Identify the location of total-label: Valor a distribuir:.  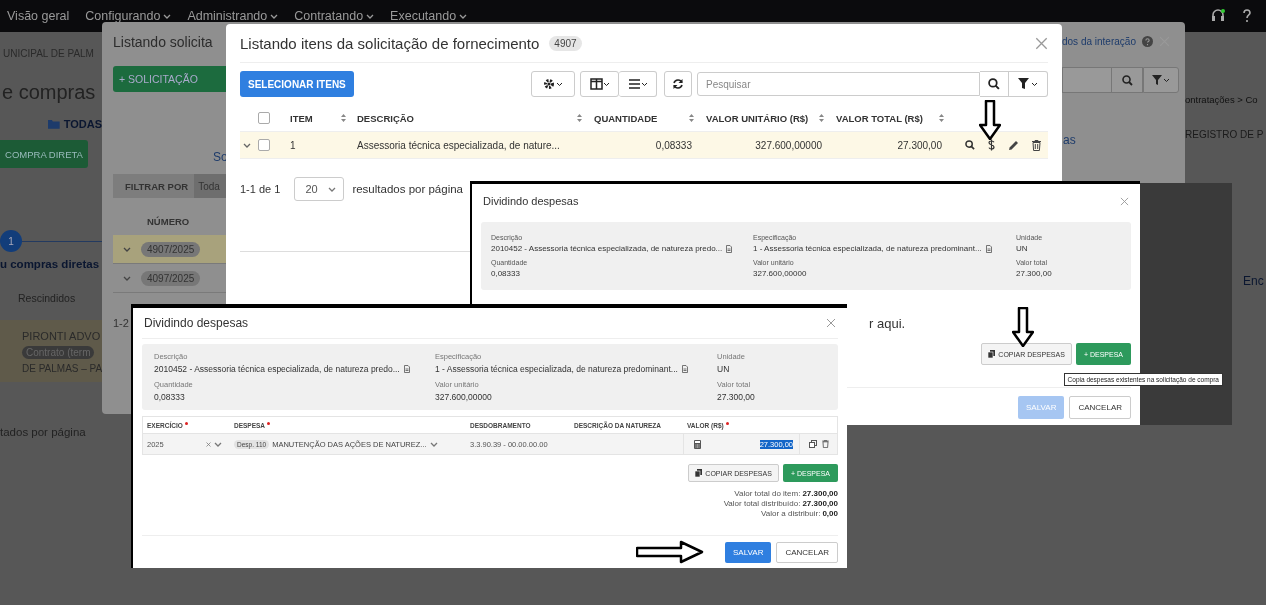
(791, 513).